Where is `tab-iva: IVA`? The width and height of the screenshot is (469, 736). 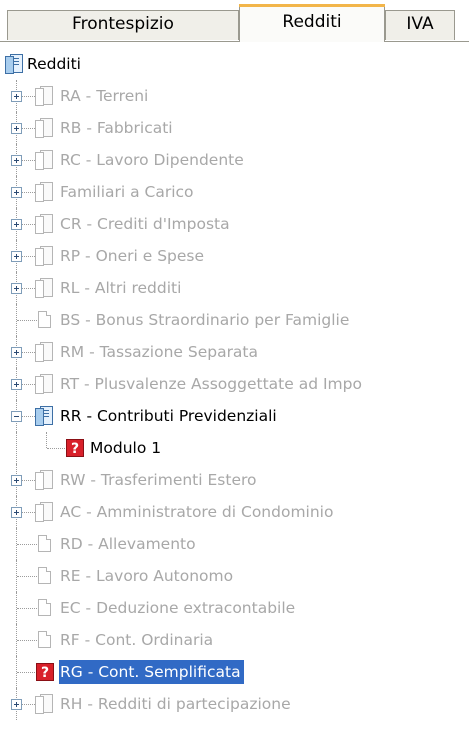
tab-iva: IVA is located at coordinates (420, 25).